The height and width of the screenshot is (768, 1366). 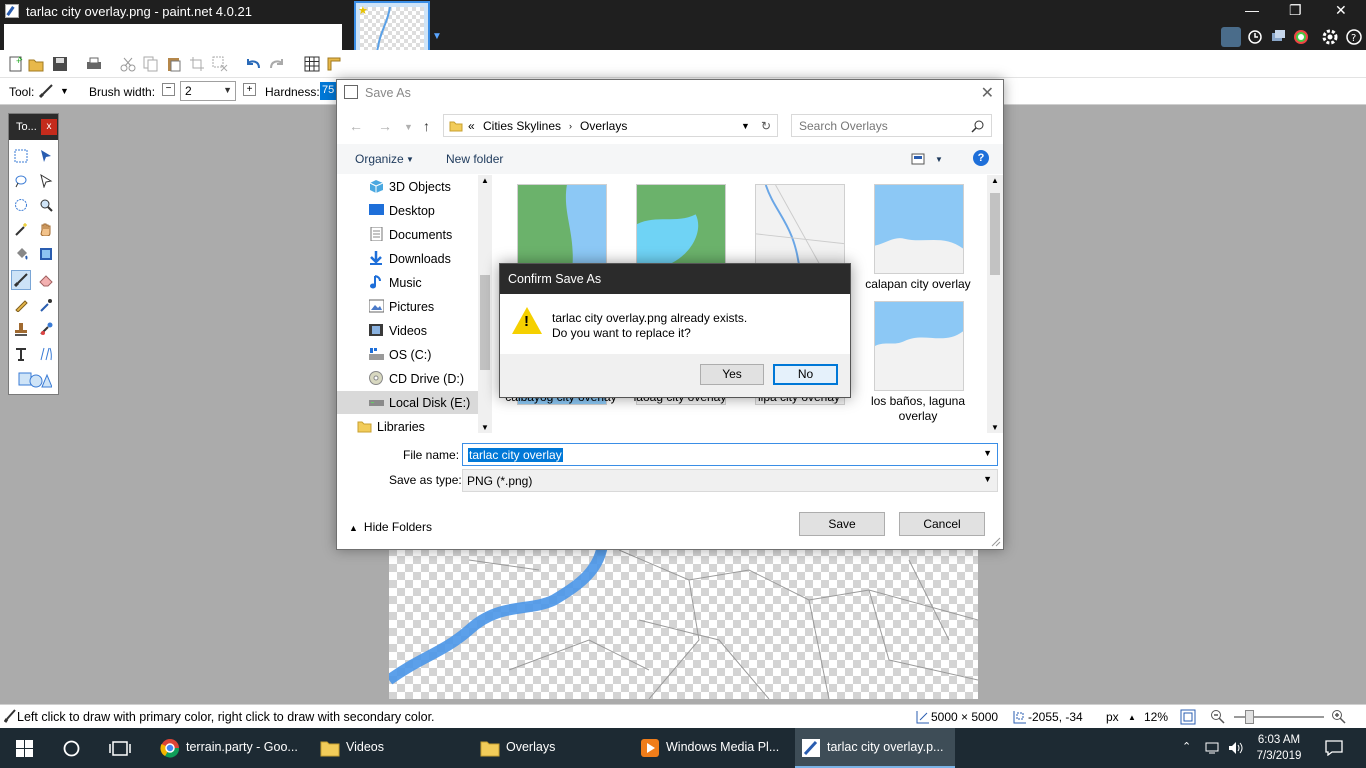 I want to click on shapes-icon, so click(x=35, y=380).